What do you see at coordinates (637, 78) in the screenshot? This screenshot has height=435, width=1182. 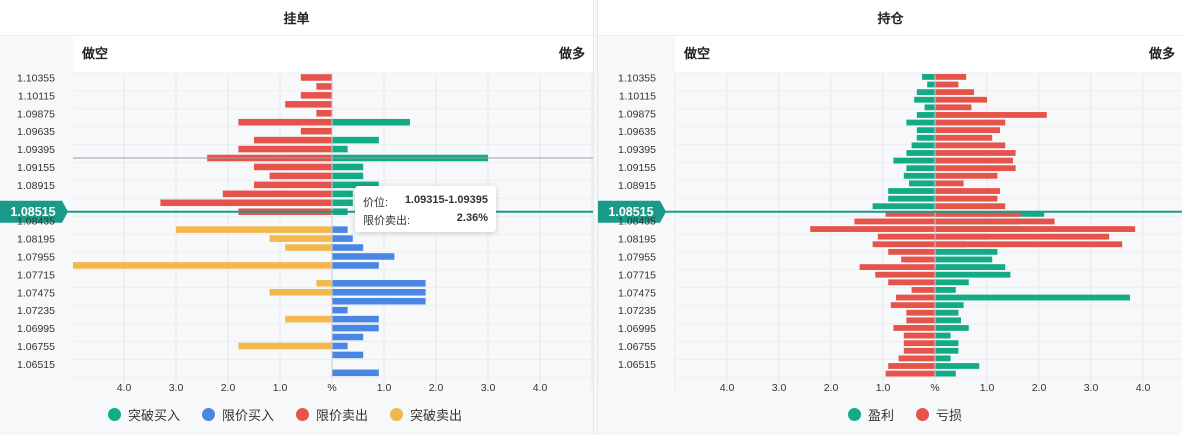 I see `y-tick-label: 1.10355` at bounding box center [637, 78].